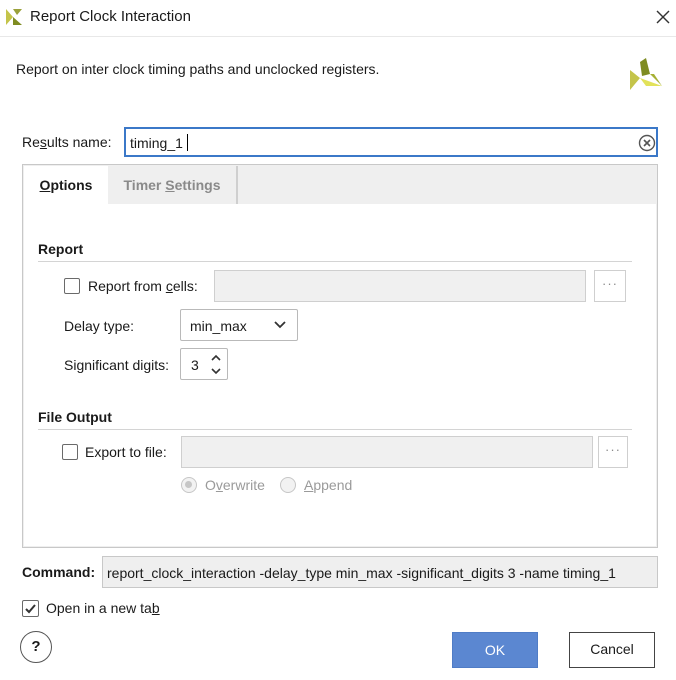  I want to click on tab-timer-settings: Timer Settings, so click(173, 185).